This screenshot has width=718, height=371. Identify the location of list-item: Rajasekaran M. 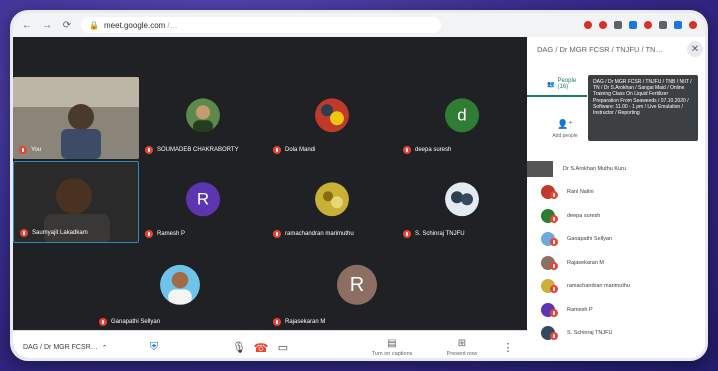
(616, 263).